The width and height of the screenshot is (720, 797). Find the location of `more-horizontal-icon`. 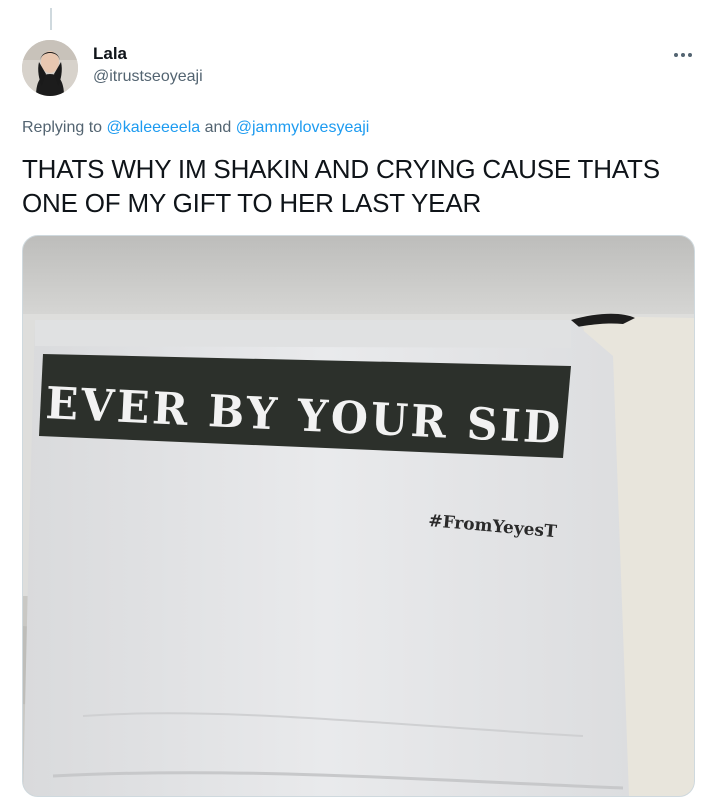

more-horizontal-icon is located at coordinates (683, 55).